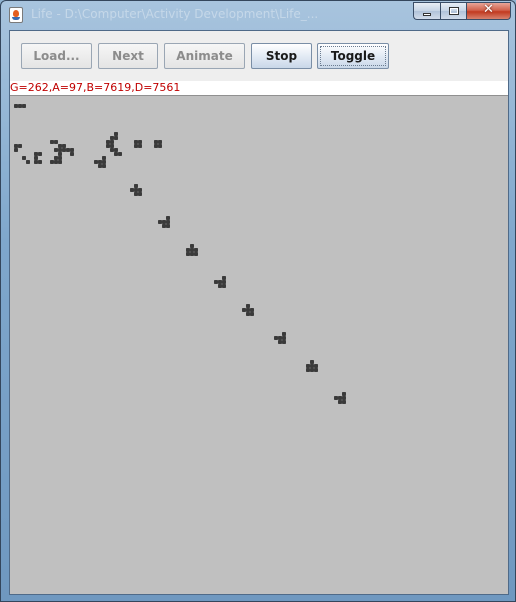 This screenshot has width=516, height=602. I want to click on stop-button: Stop, so click(281, 56).